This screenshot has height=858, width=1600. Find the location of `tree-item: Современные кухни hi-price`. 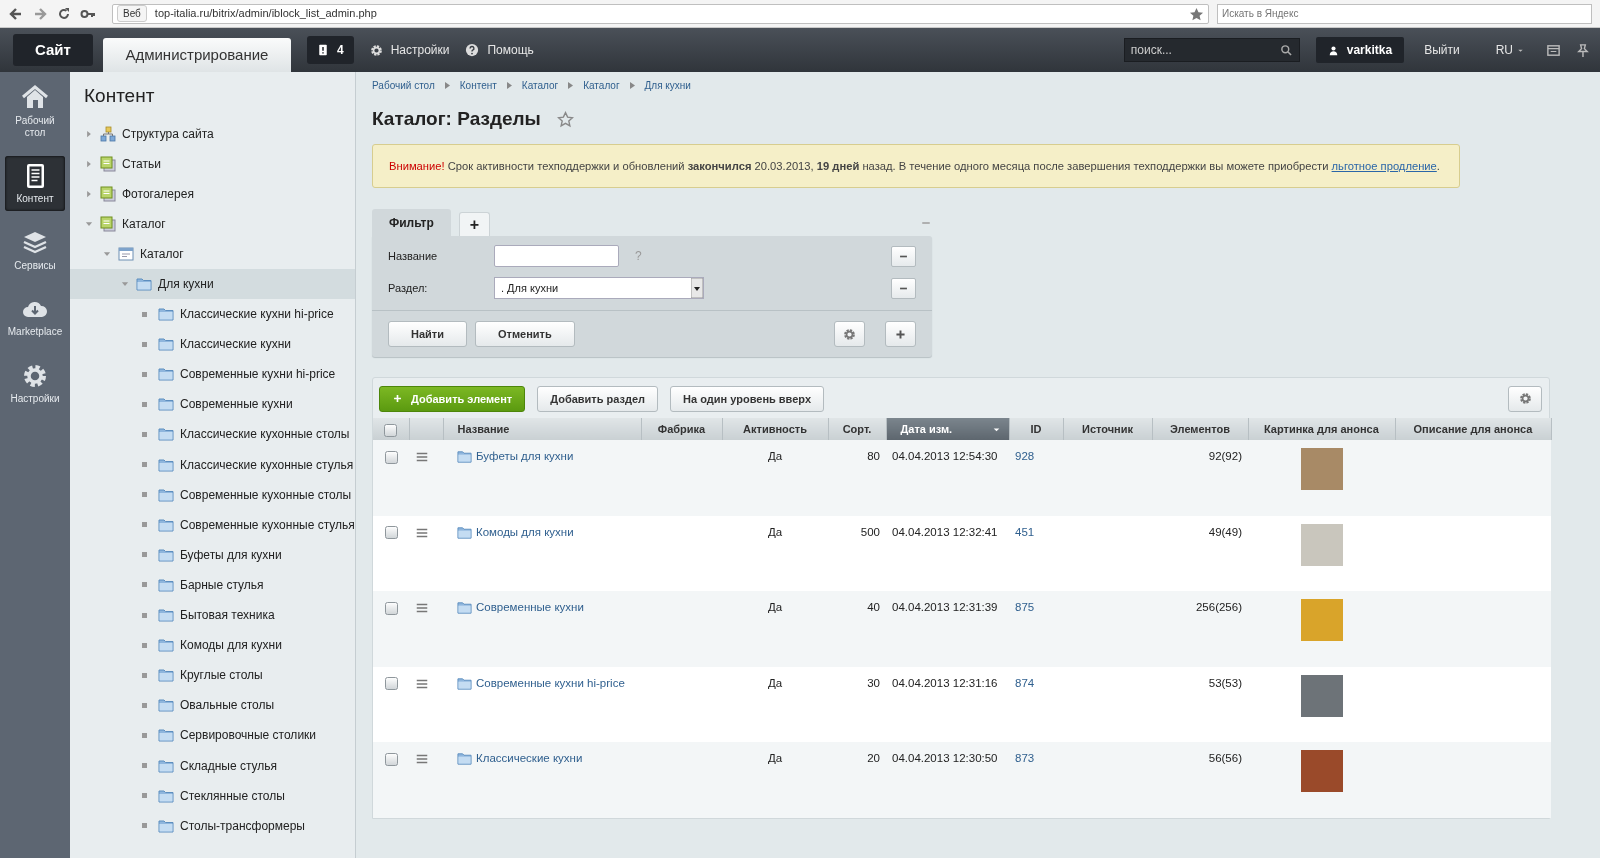

tree-item: Современные кухни hi-price is located at coordinates (212, 374).